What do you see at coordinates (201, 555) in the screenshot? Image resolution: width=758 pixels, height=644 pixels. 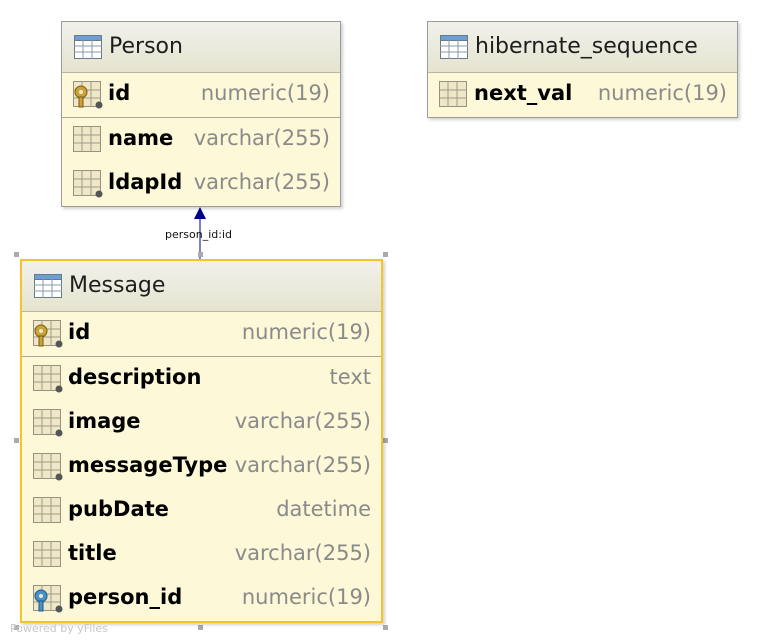 I see `column-row: title varchar(255)` at bounding box center [201, 555].